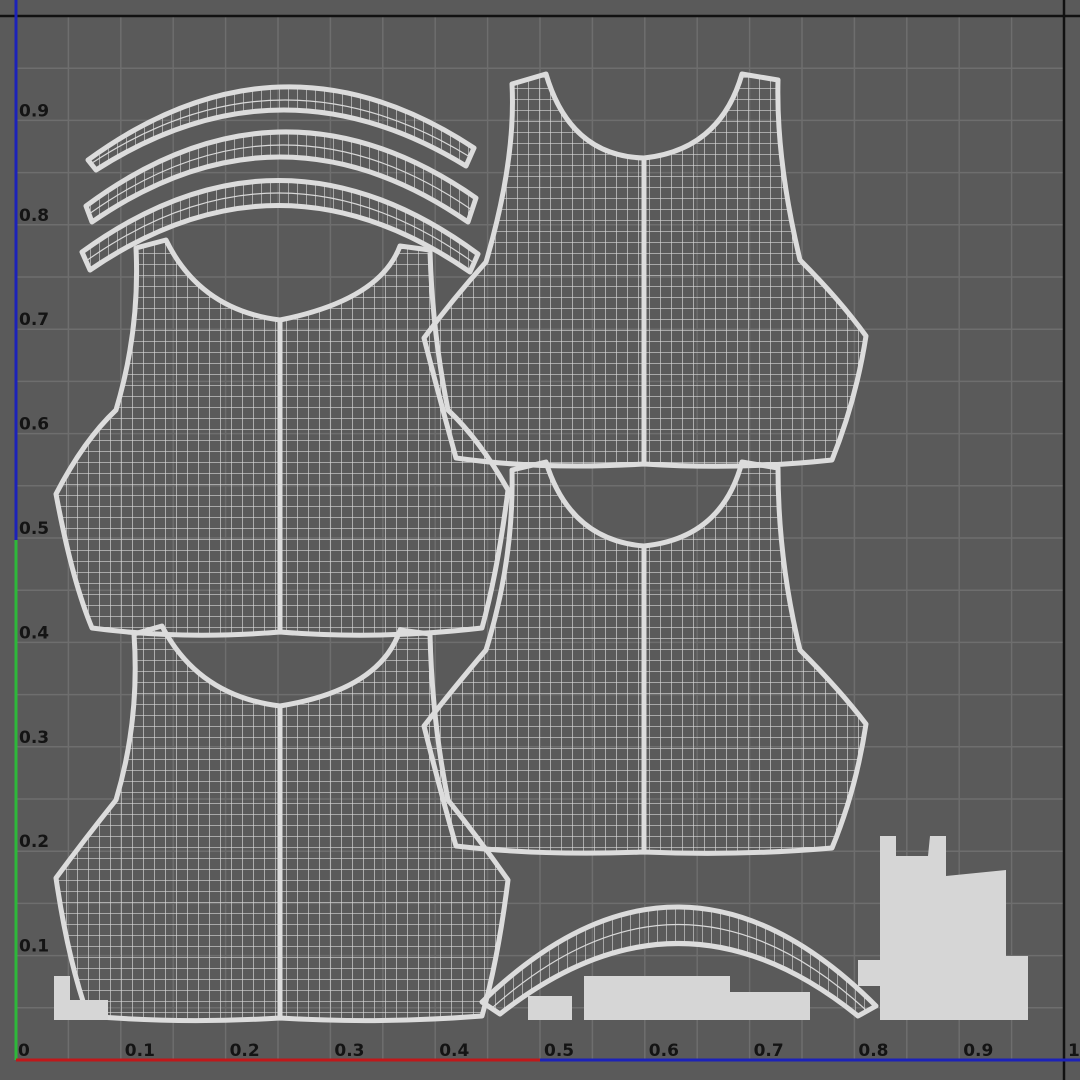 This screenshot has width=1080, height=1080. What do you see at coordinates (34, 633) in the screenshot?
I see `v-tick-label: 0.4` at bounding box center [34, 633].